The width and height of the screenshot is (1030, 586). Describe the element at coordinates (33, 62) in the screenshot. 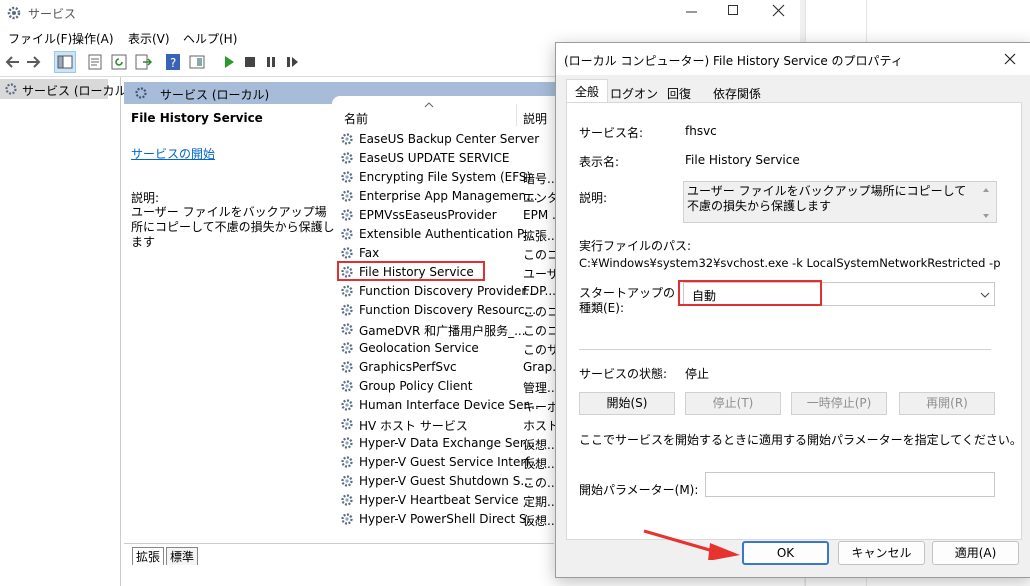

I see `forward-arrow-icon` at that location.